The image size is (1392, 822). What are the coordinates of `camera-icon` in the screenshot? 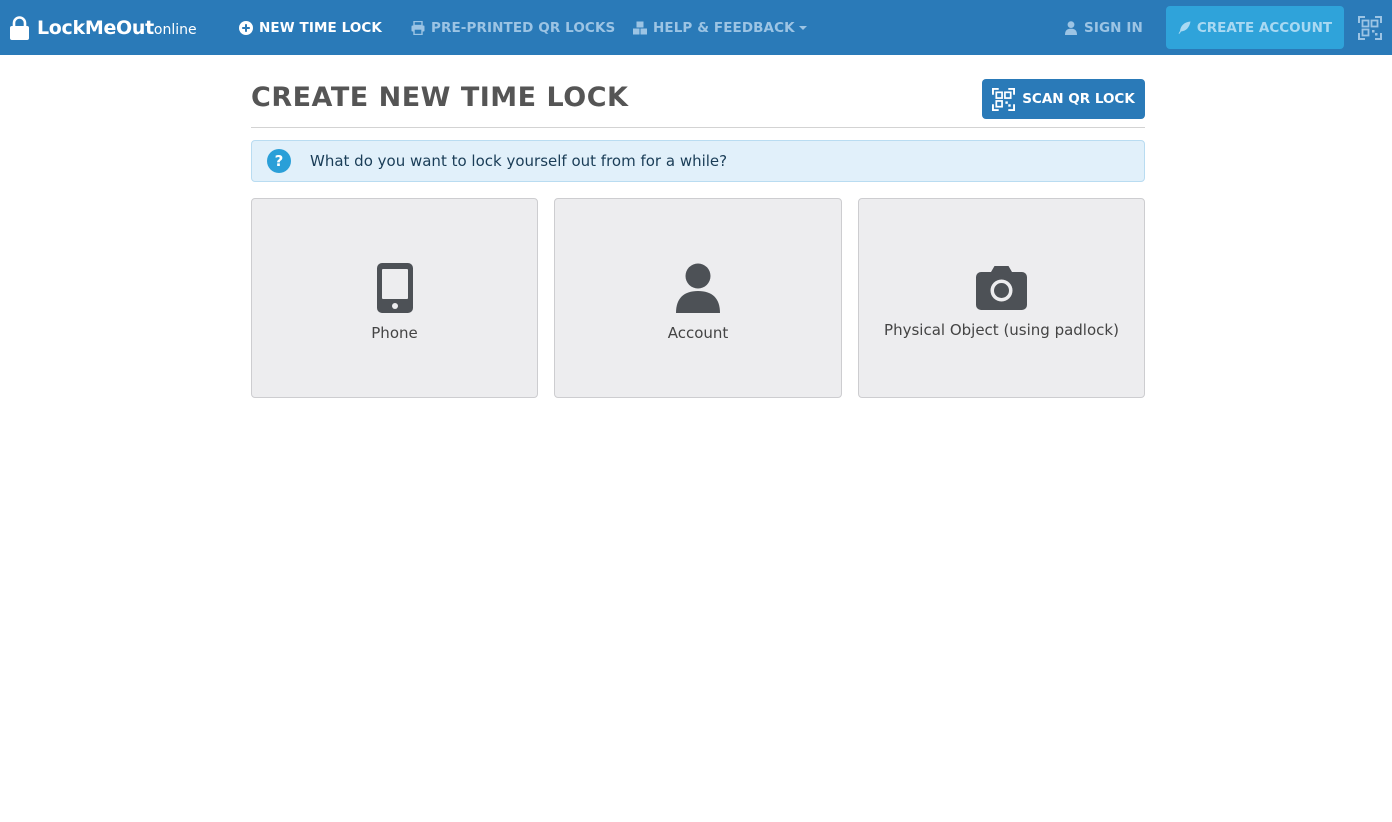 It's located at (1001, 287).